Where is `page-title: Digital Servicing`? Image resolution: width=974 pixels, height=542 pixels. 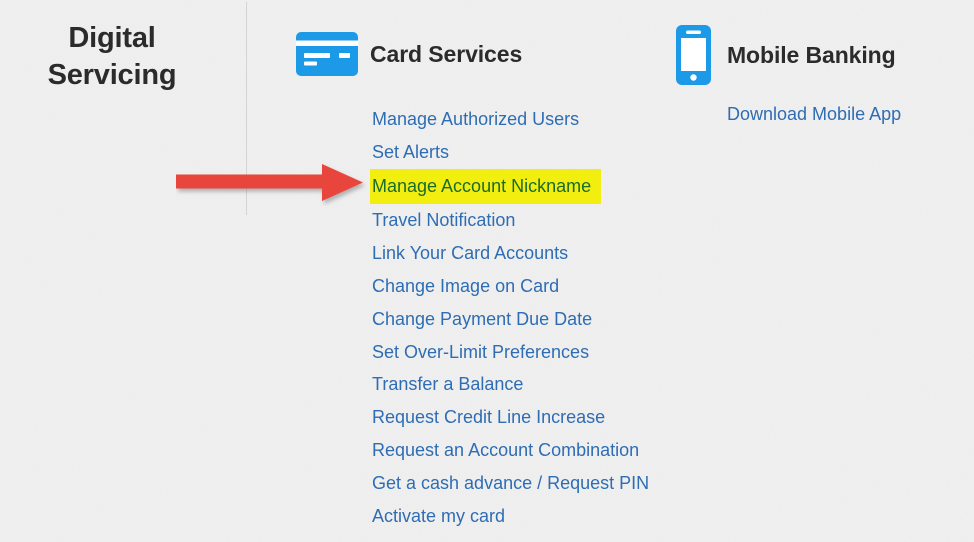
page-title: Digital Servicing is located at coordinates (112, 57).